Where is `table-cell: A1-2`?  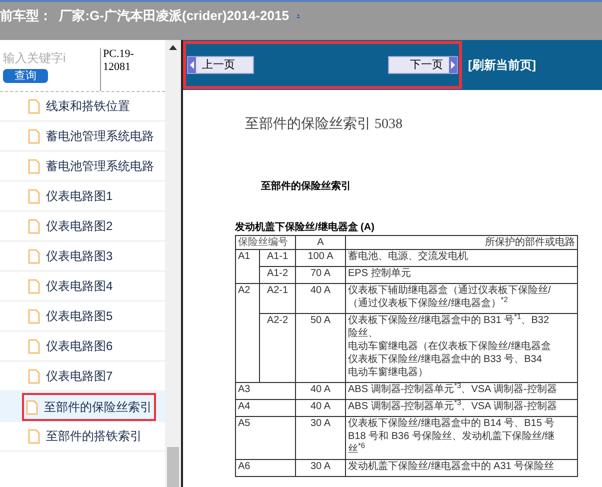
table-cell: A1-2 is located at coordinates (278, 275).